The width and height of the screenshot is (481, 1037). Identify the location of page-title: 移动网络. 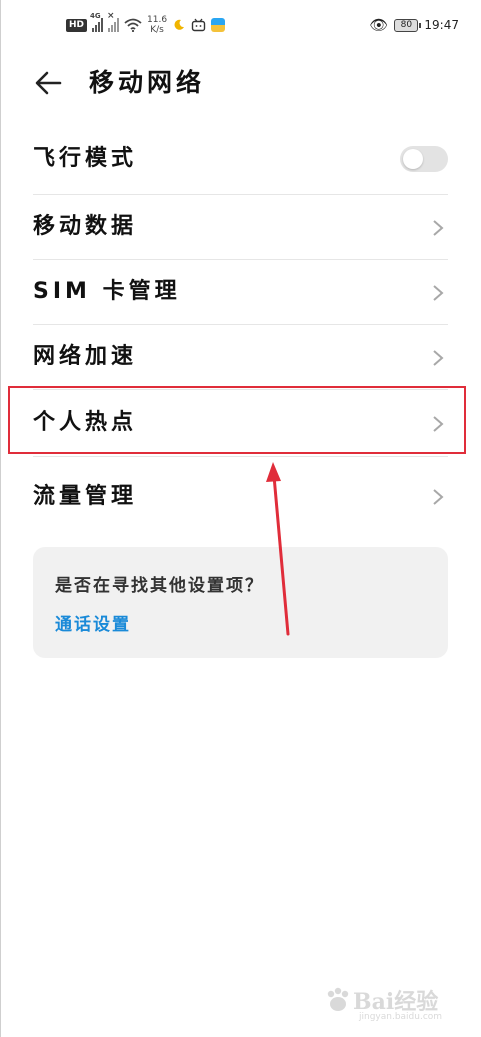
(147, 82).